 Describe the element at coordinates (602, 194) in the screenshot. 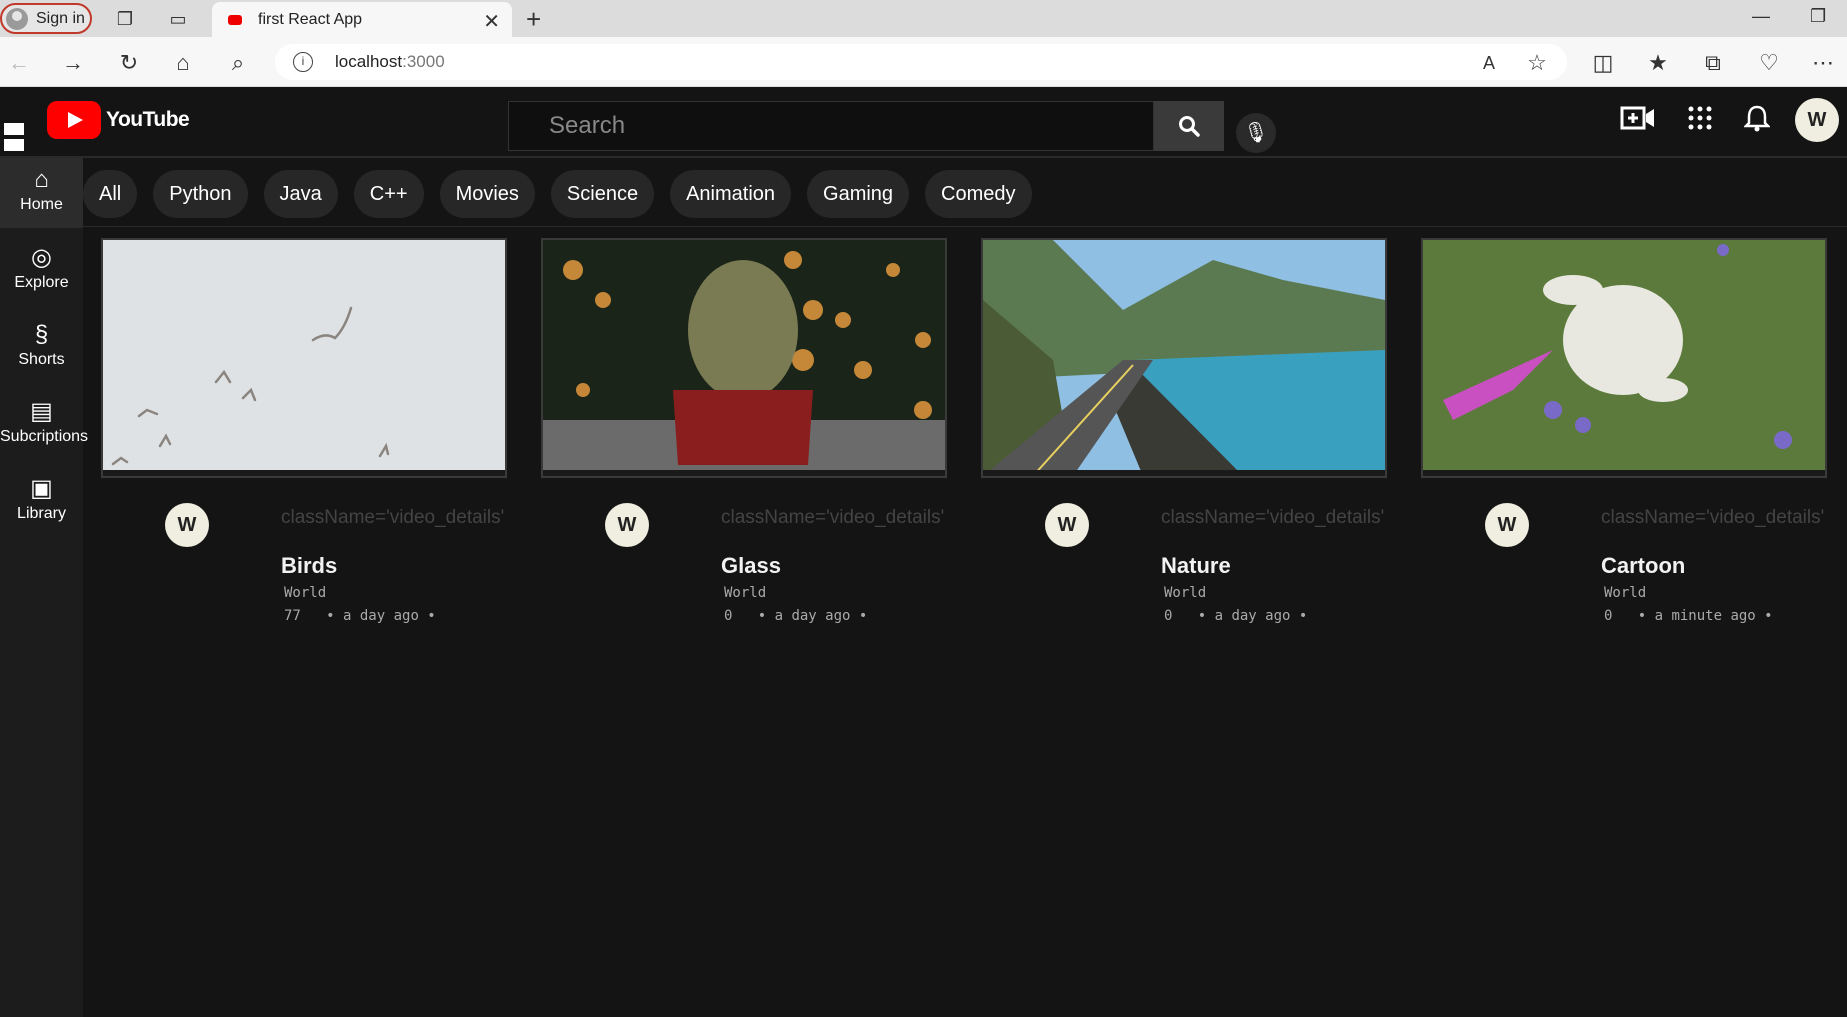

I see `chip-science: Science` at that location.